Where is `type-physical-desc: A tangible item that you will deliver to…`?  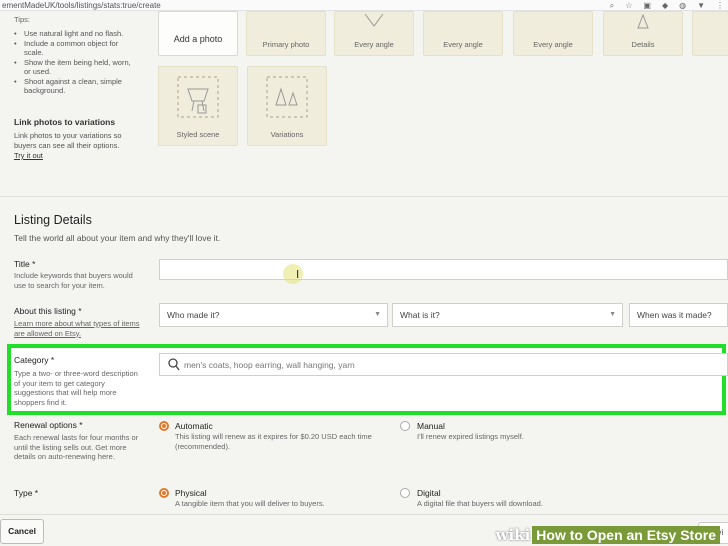 type-physical-desc: A tangible item that you will deliver to… is located at coordinates (250, 503).